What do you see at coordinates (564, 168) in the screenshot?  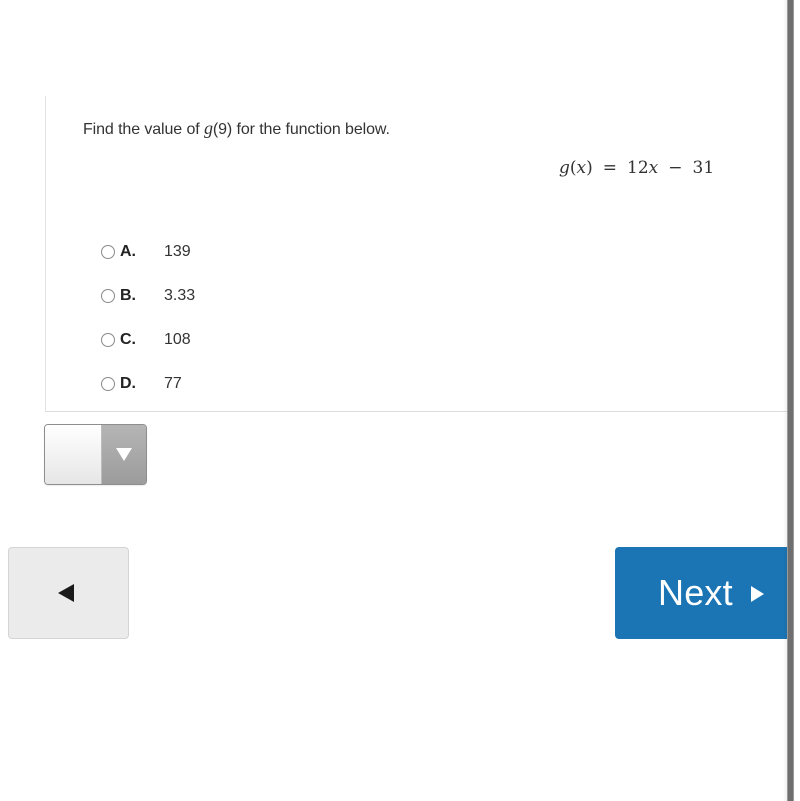 I see `equation-function-name: g` at bounding box center [564, 168].